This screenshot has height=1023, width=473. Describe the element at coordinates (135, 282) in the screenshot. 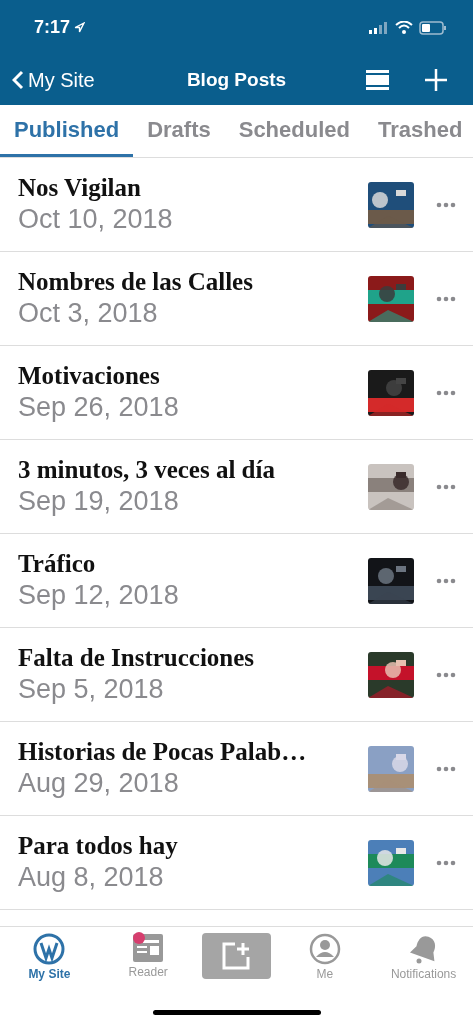

I see `post-title: Nombres de las Calles` at that location.